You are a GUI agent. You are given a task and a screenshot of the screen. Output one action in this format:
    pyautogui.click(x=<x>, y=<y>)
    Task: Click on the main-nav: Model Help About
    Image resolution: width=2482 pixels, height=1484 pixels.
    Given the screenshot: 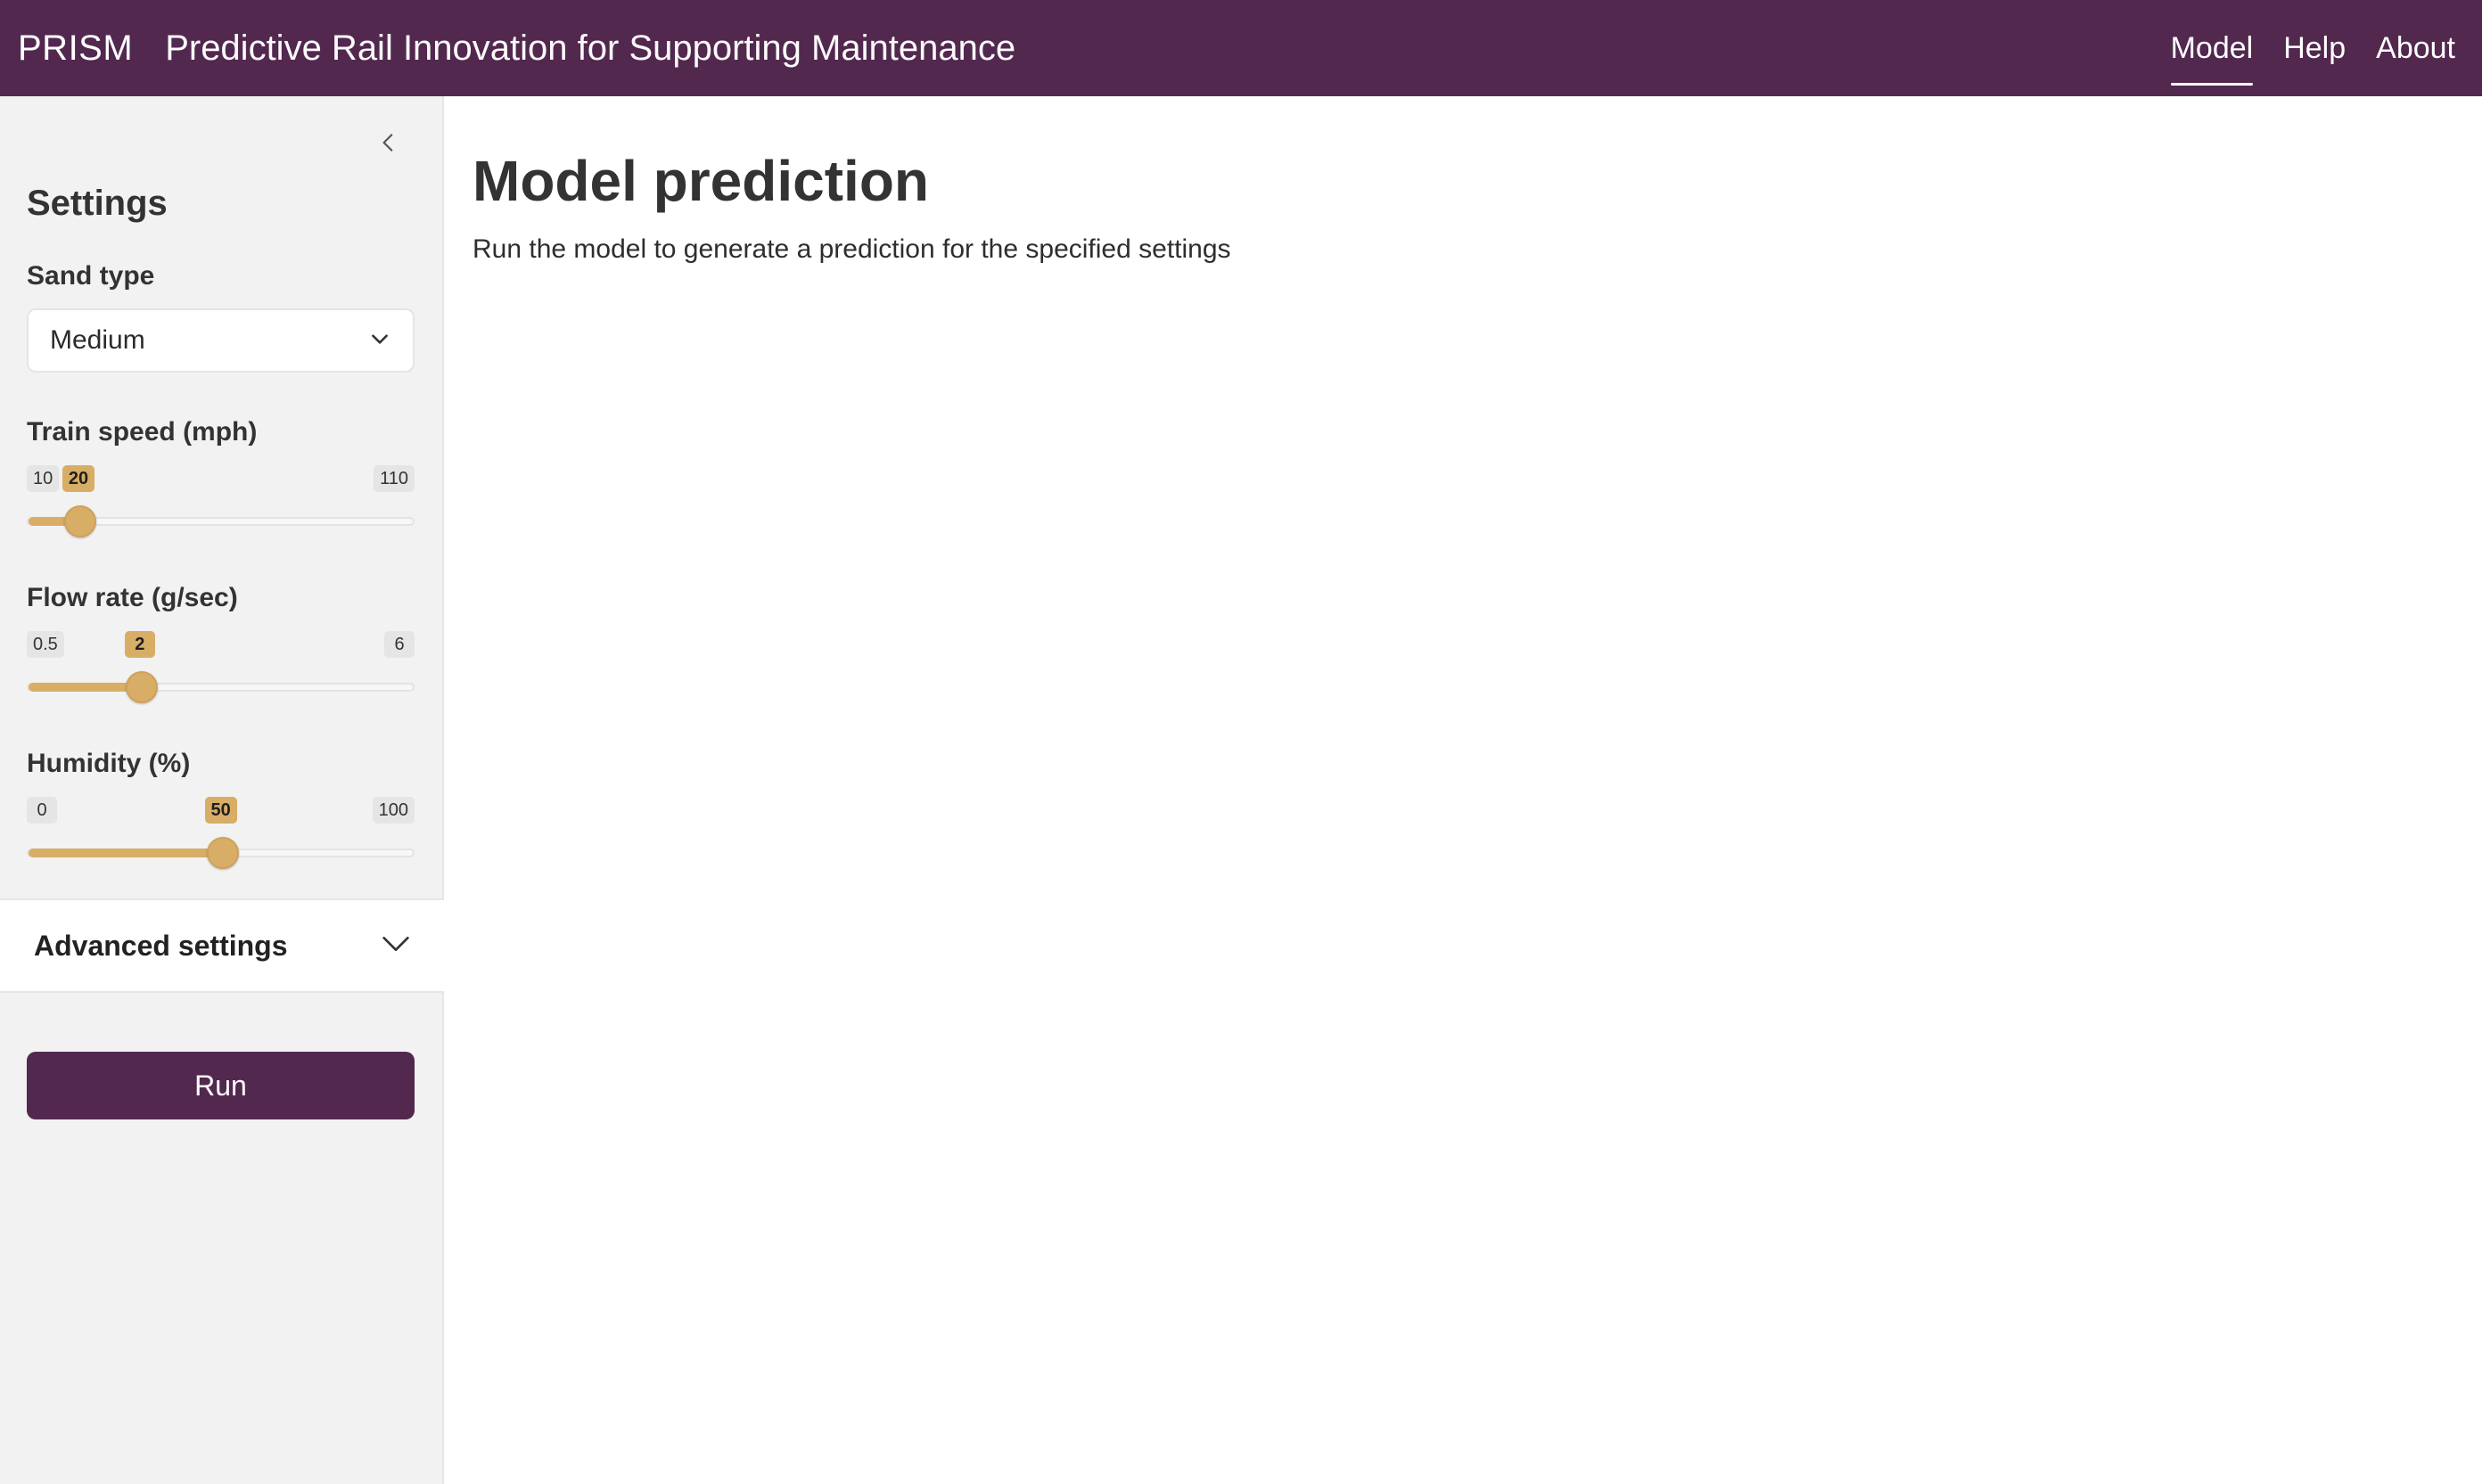 What is the action you would take?
    pyautogui.click(x=2312, y=48)
    